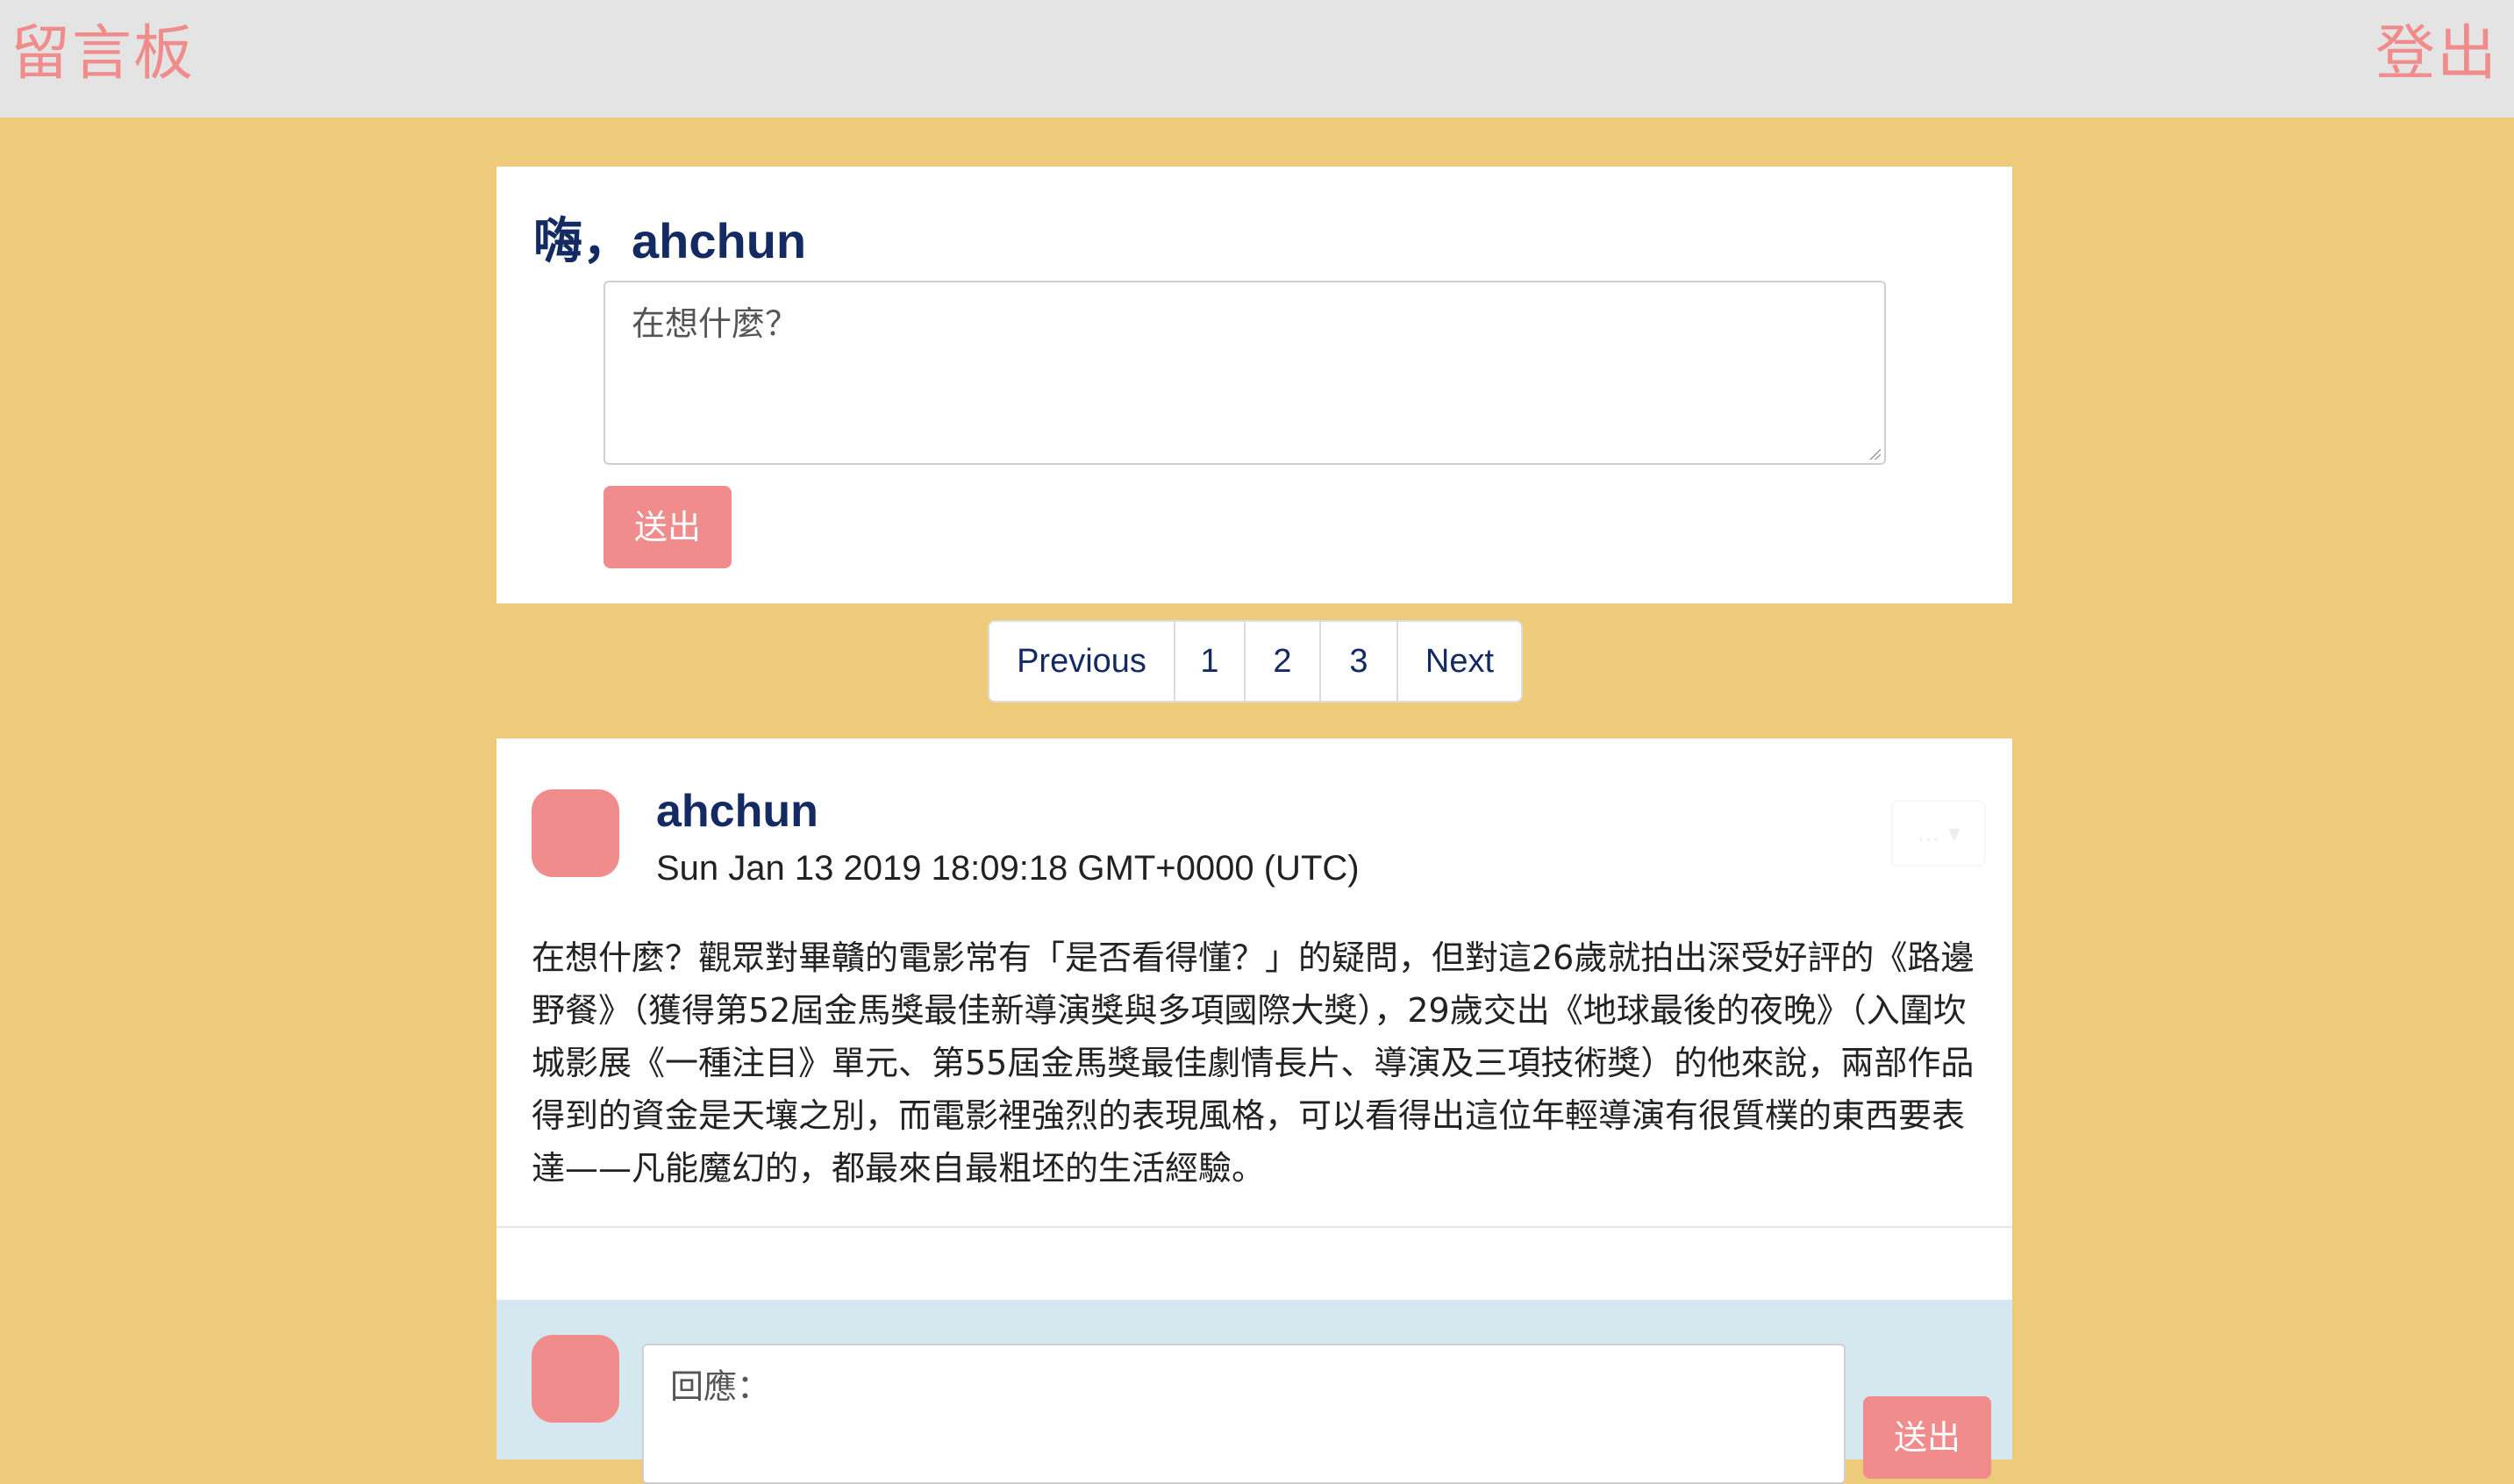 The height and width of the screenshot is (1484, 2514). What do you see at coordinates (575, 1379) in the screenshot?
I see `reply-avatar` at bounding box center [575, 1379].